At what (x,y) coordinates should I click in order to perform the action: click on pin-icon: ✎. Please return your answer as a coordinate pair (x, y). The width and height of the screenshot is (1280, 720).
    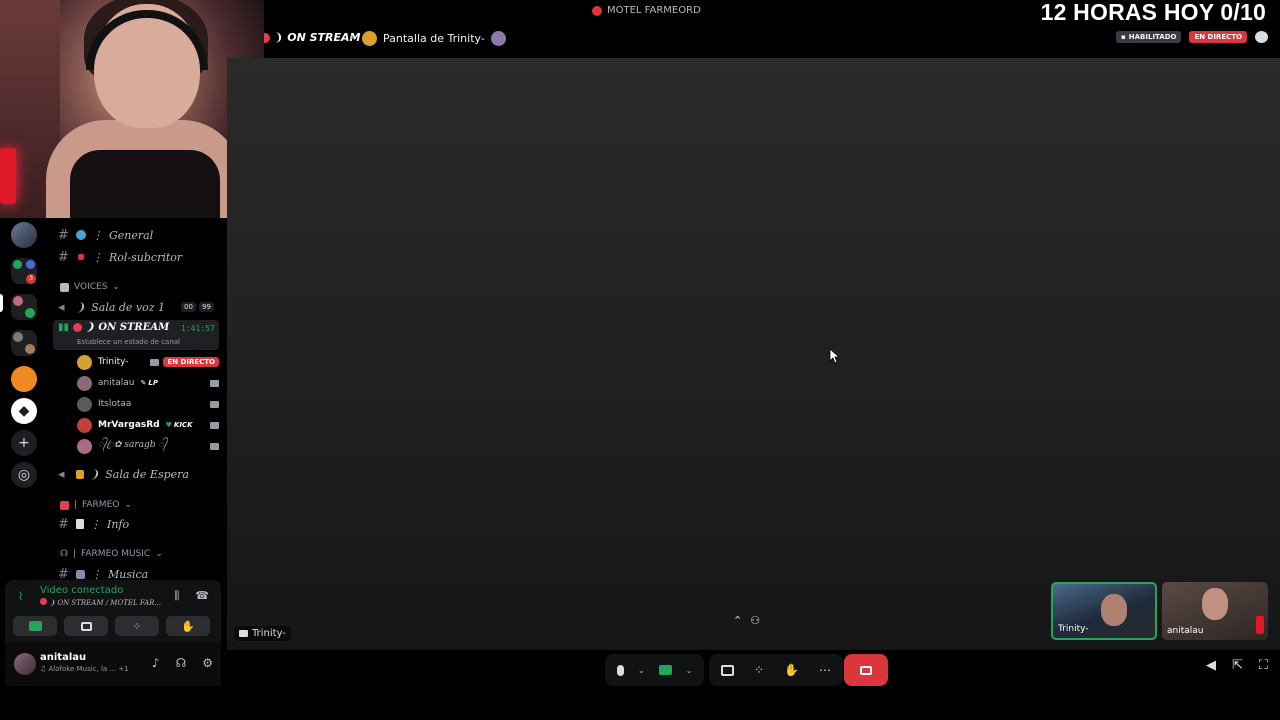
    Looking at the image, I should click on (143, 383).